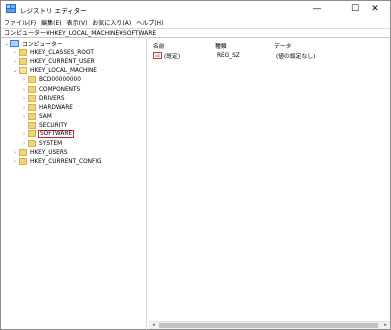 Image resolution: width=391 pixels, height=330 pixels. Describe the element at coordinates (153, 325) in the screenshot. I see `scroll-left-icon: ◂` at that location.